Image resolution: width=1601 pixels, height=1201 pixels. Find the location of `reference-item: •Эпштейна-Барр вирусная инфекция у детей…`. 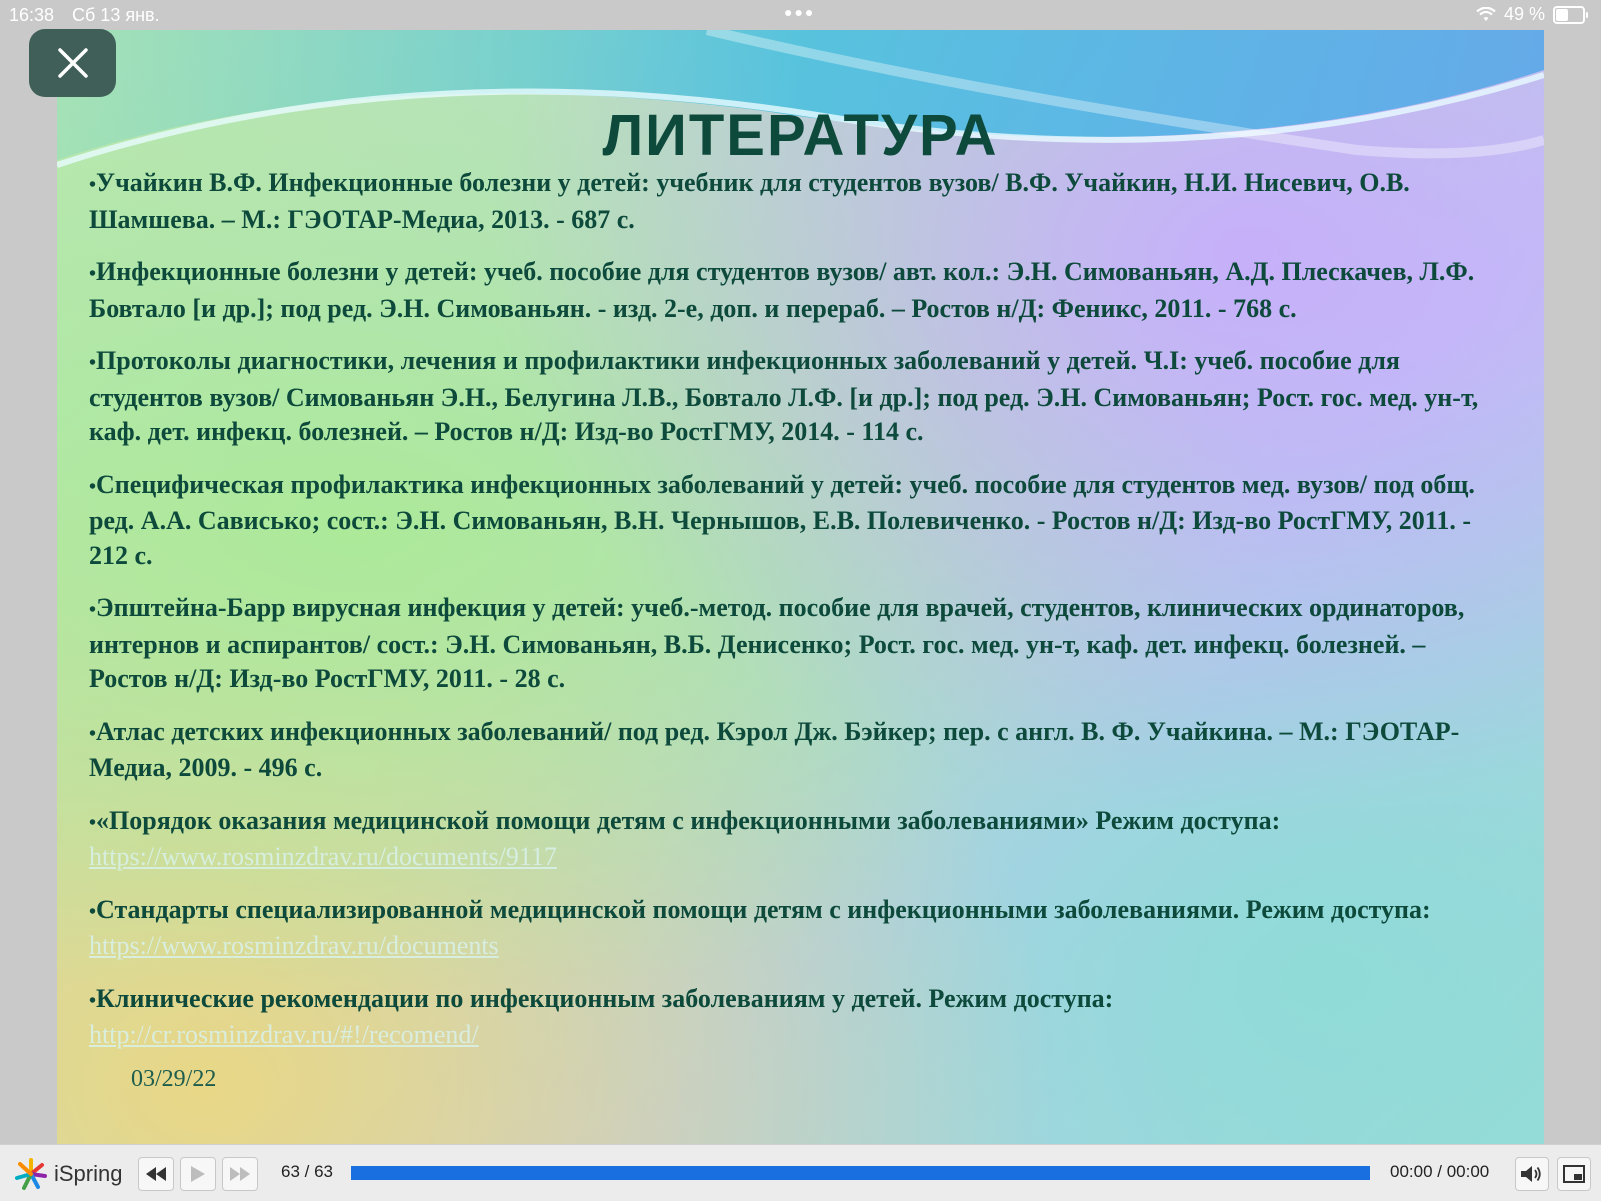

reference-item: •Эпштейна-Барр вирусная инфекция у детей… is located at coordinates (777, 643).